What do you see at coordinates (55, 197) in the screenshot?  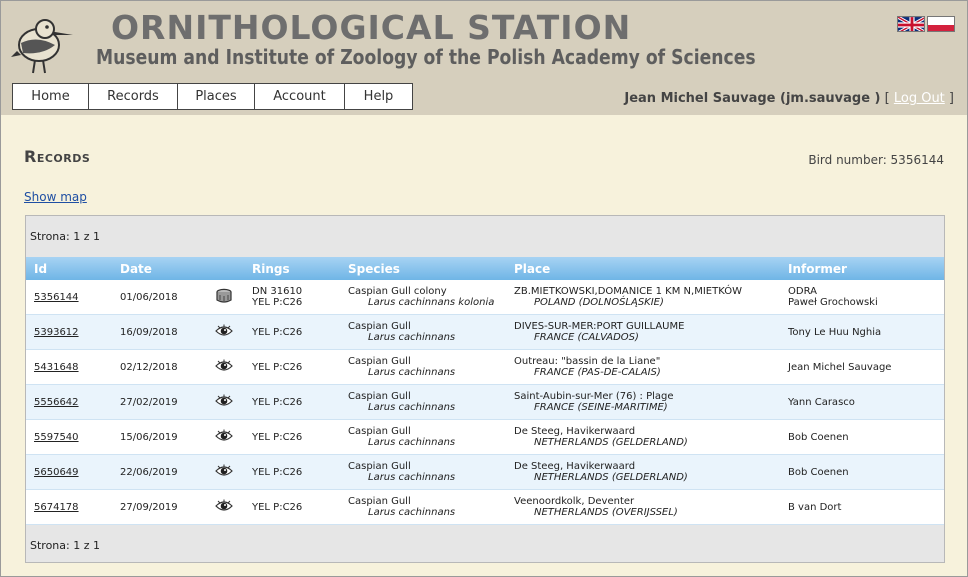 I see `show-map-link: Show map` at bounding box center [55, 197].